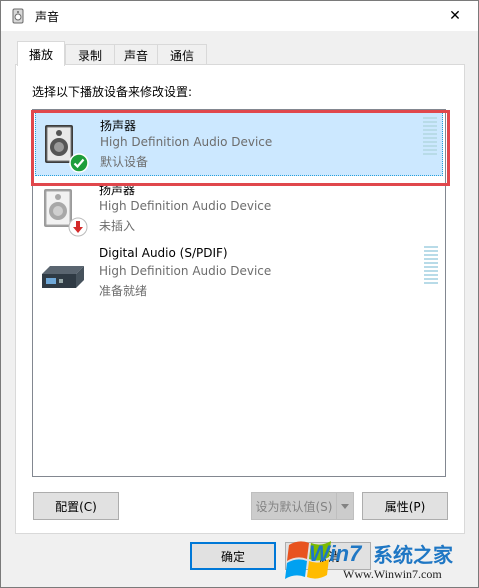  I want to click on watermark-logo-text: Win7, so click(335, 553).